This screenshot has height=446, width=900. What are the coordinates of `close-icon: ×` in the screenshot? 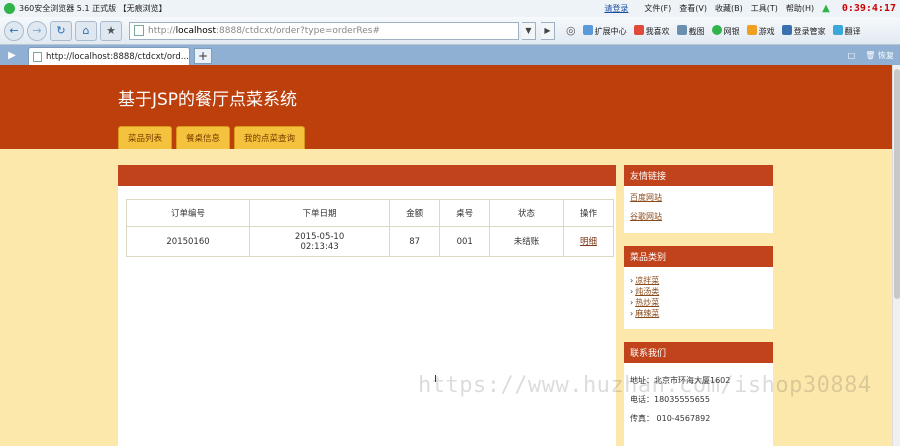 It's located at (189, 57).